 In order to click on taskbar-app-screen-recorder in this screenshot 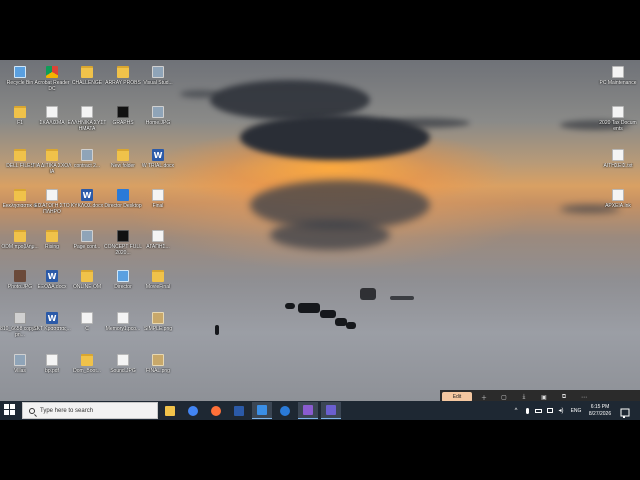, I will do `click(331, 410)`.